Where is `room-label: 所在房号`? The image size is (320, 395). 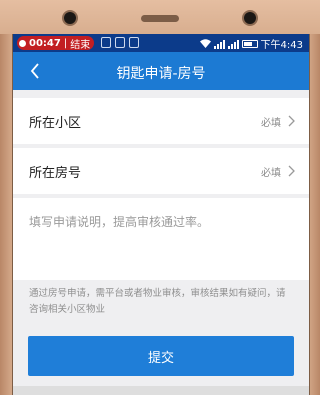
room-label: 所在房号 is located at coordinates (55, 173).